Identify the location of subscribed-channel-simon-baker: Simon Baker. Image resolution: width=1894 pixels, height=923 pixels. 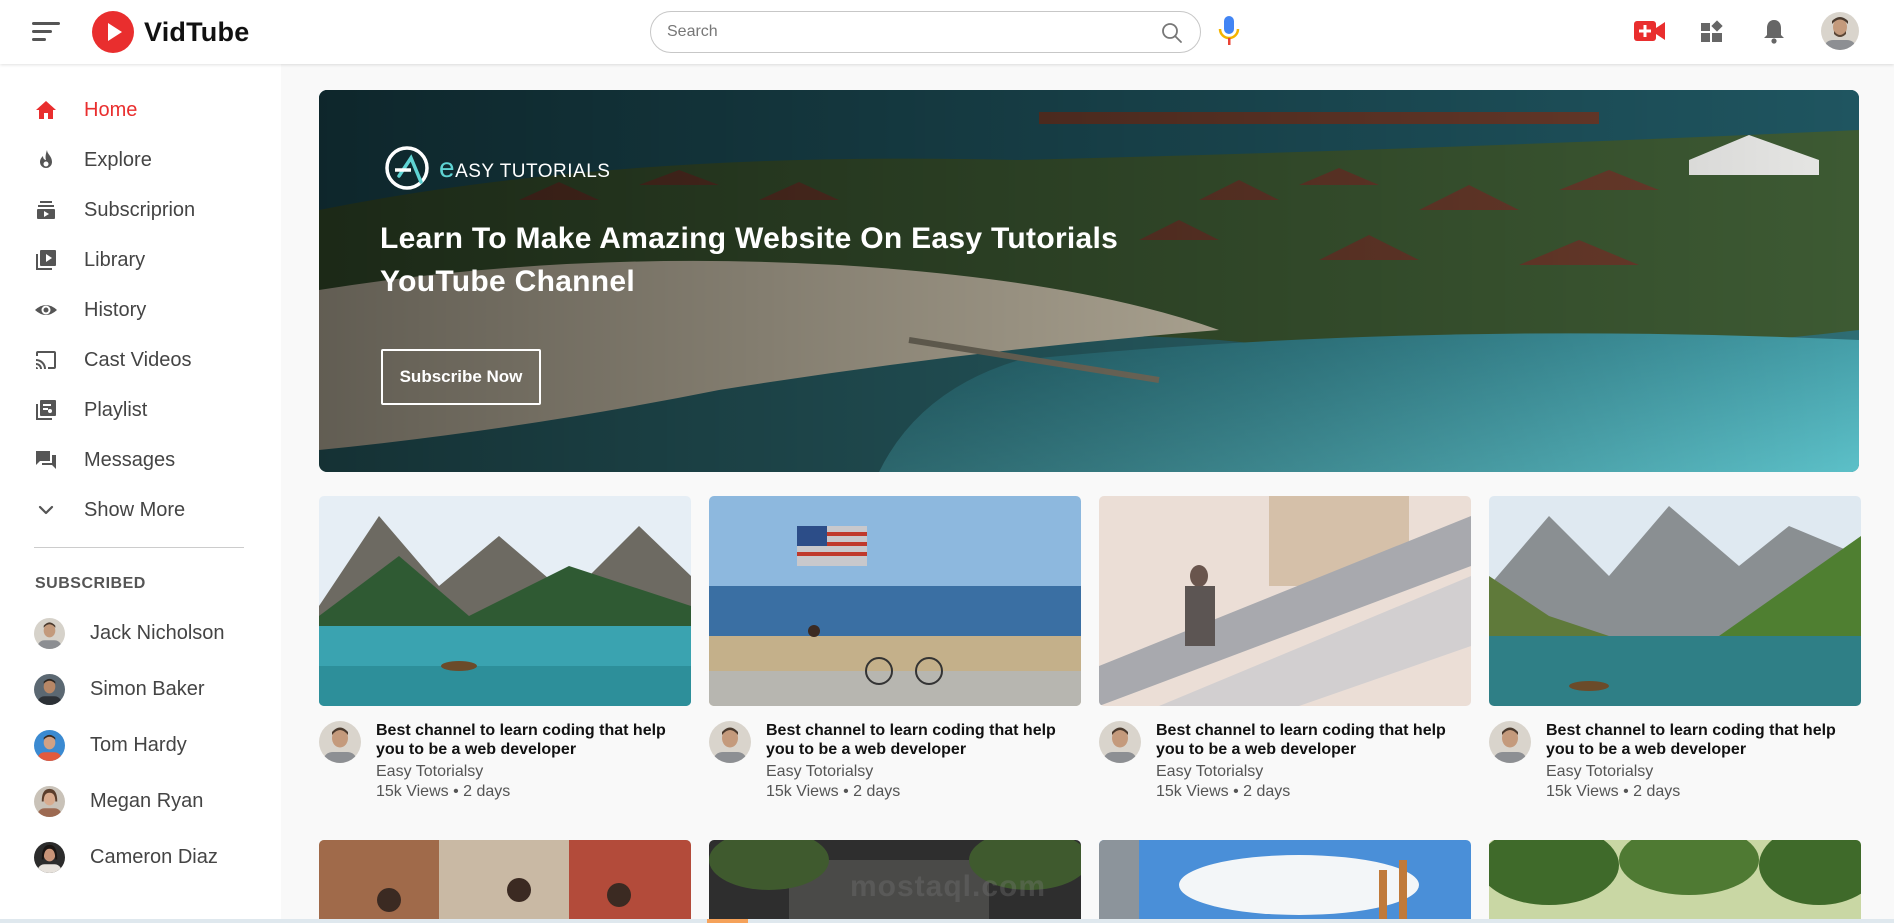
(149, 689).